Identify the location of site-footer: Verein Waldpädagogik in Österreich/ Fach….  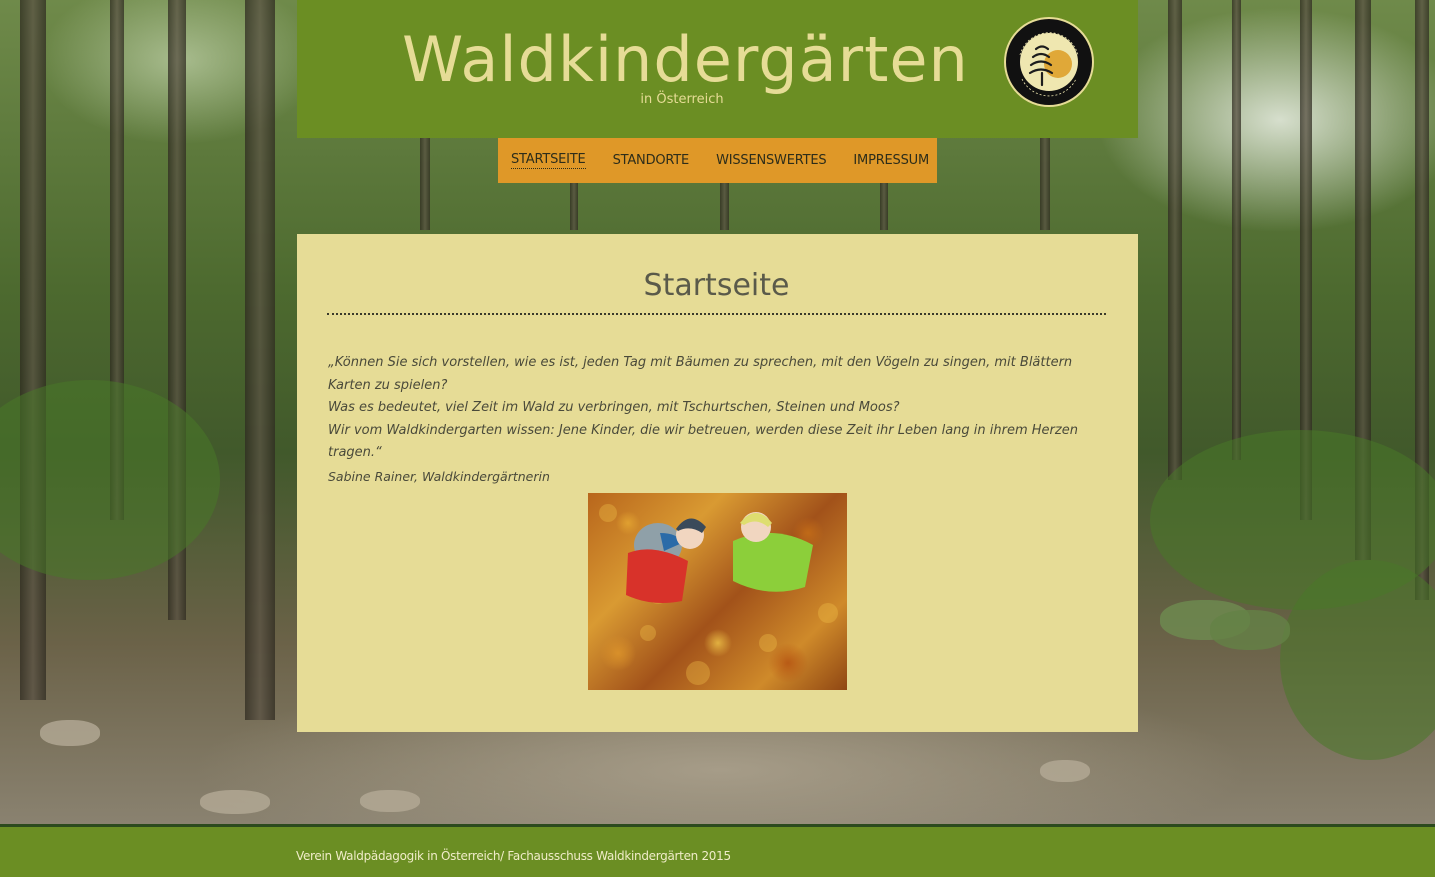
(717, 850).